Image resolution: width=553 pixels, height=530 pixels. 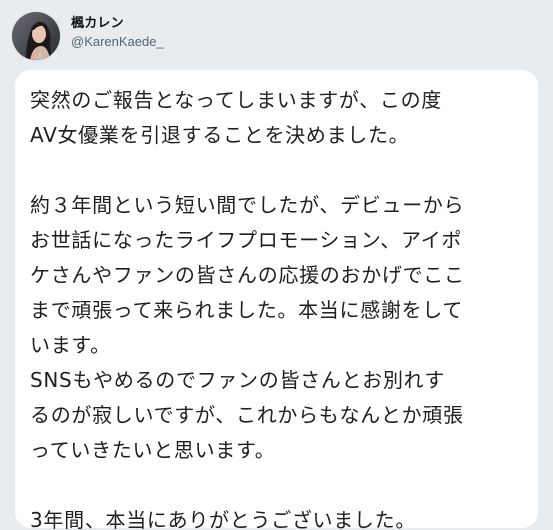 I want to click on display-name: 楓カレン, so click(x=117, y=24).